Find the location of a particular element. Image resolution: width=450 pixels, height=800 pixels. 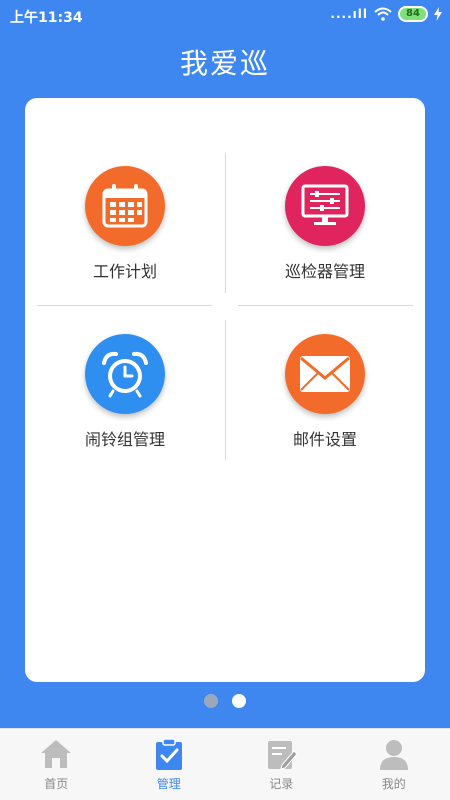

menu-item-label: 工作计划 is located at coordinates (124, 271).